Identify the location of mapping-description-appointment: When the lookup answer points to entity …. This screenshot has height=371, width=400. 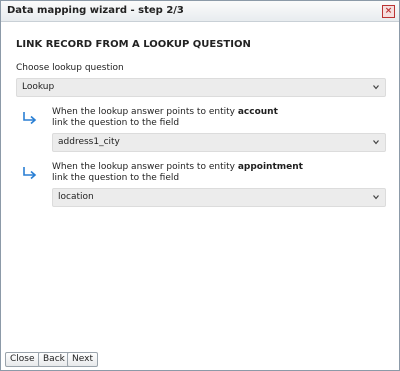
(177, 173).